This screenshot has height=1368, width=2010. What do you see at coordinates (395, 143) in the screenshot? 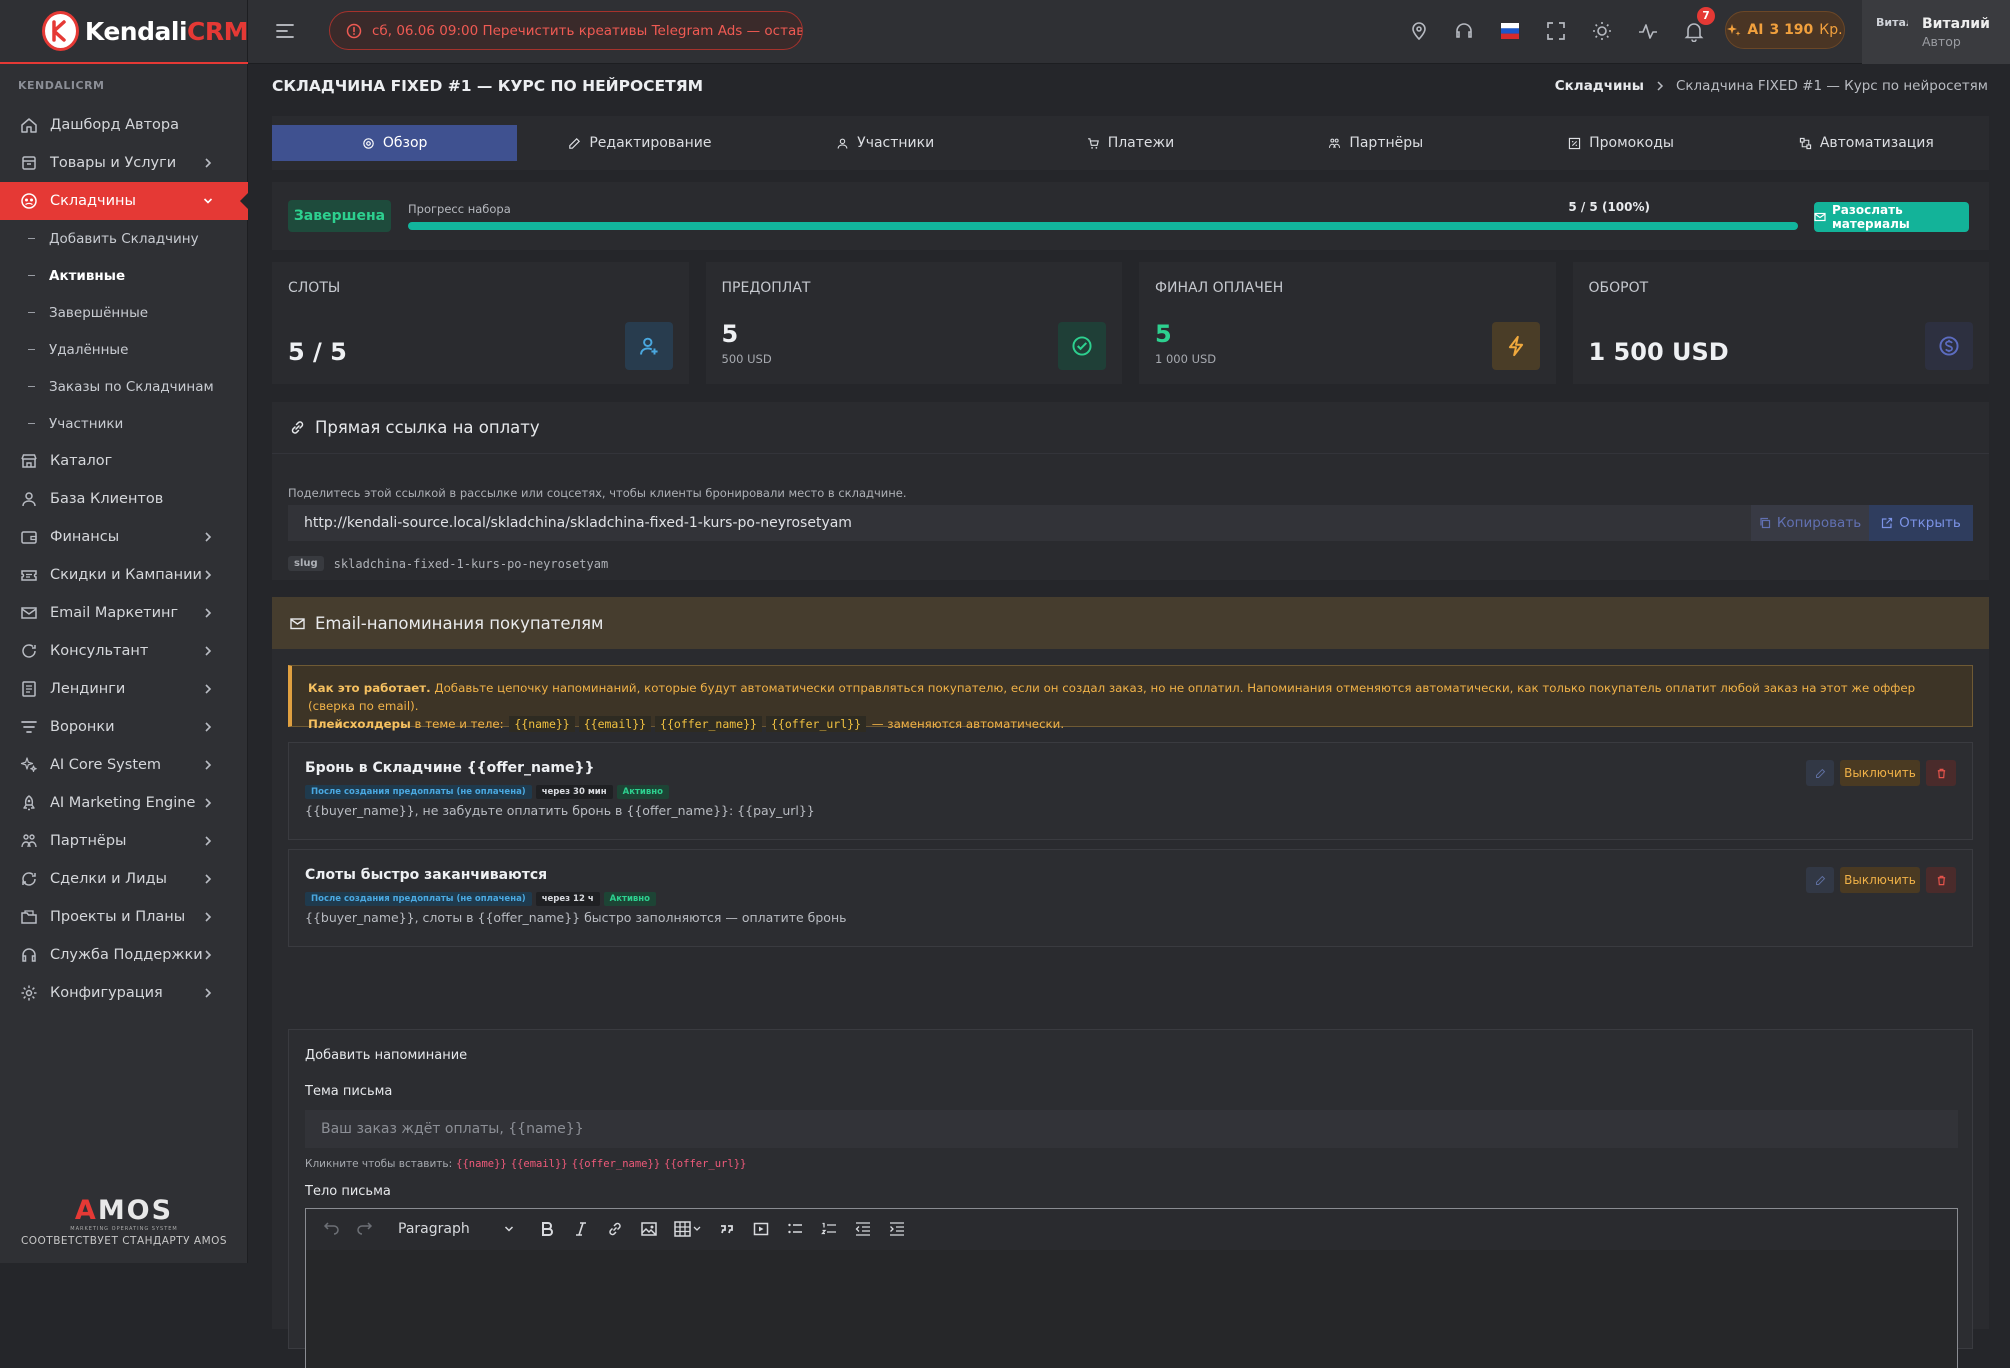
I see `tab-eye: Обзор` at bounding box center [395, 143].